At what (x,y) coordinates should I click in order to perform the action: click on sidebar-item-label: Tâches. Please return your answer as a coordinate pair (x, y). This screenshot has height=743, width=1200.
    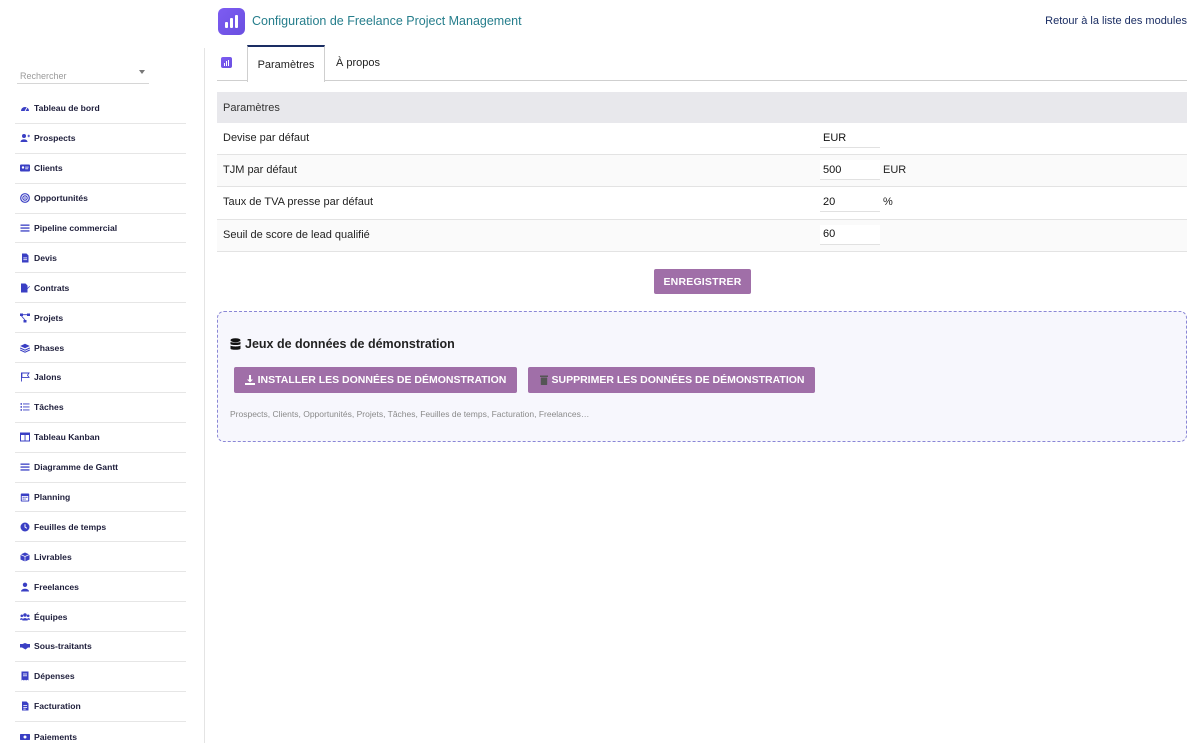
    Looking at the image, I should click on (49, 407).